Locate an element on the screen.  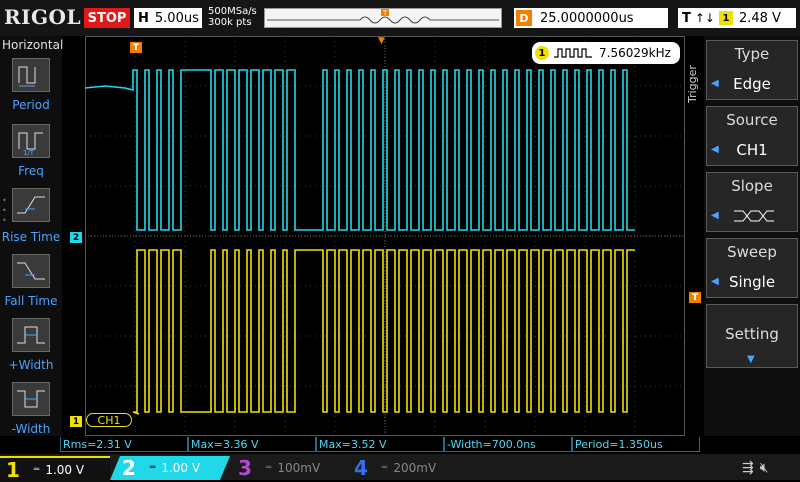
timebase-value: 5.00us is located at coordinates (176, 18).